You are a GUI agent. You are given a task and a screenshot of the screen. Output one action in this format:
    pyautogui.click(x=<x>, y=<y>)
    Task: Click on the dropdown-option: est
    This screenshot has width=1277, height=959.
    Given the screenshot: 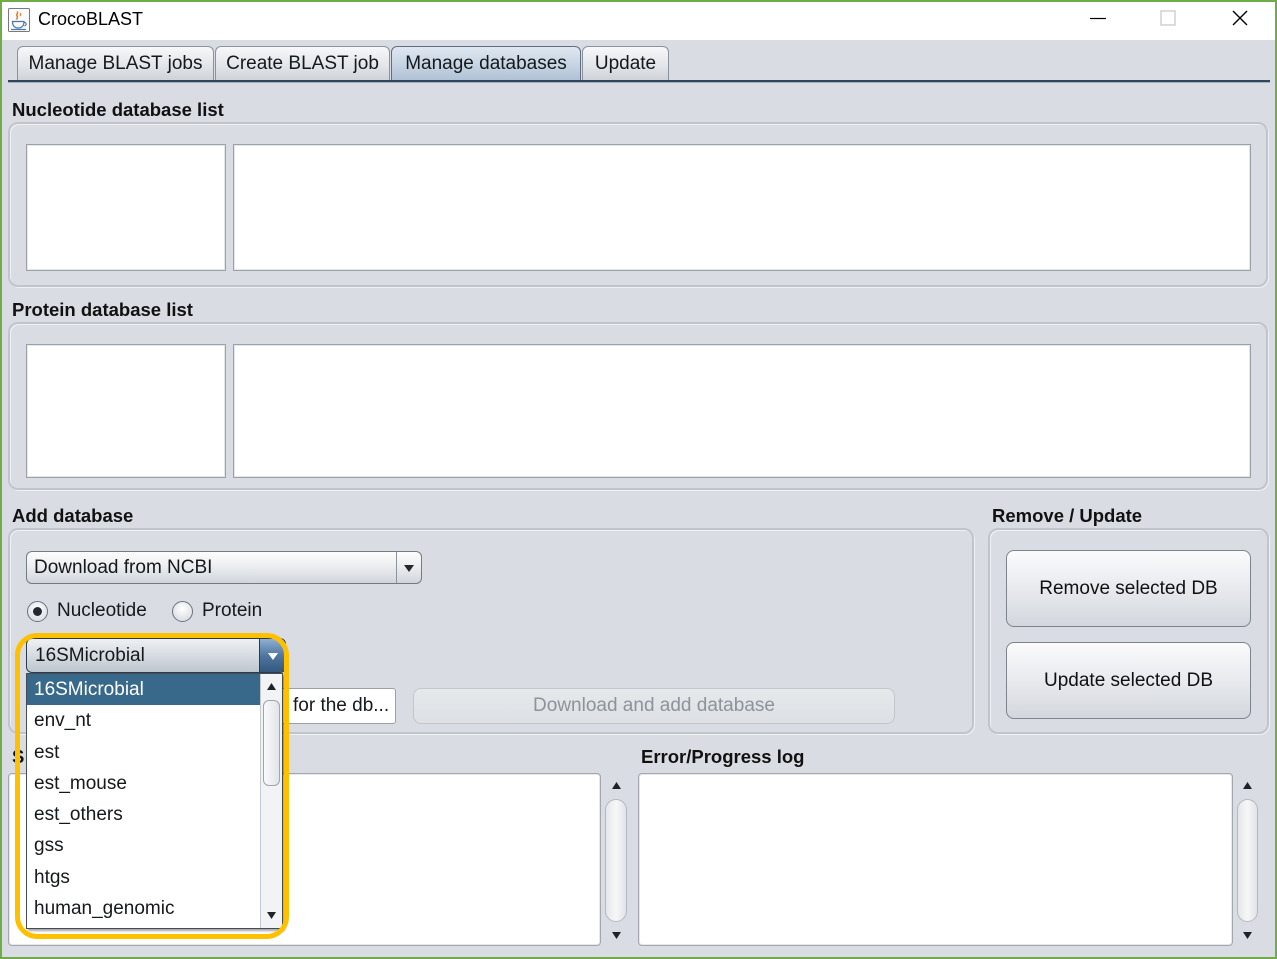 What is the action you would take?
    pyautogui.click(x=143, y=752)
    